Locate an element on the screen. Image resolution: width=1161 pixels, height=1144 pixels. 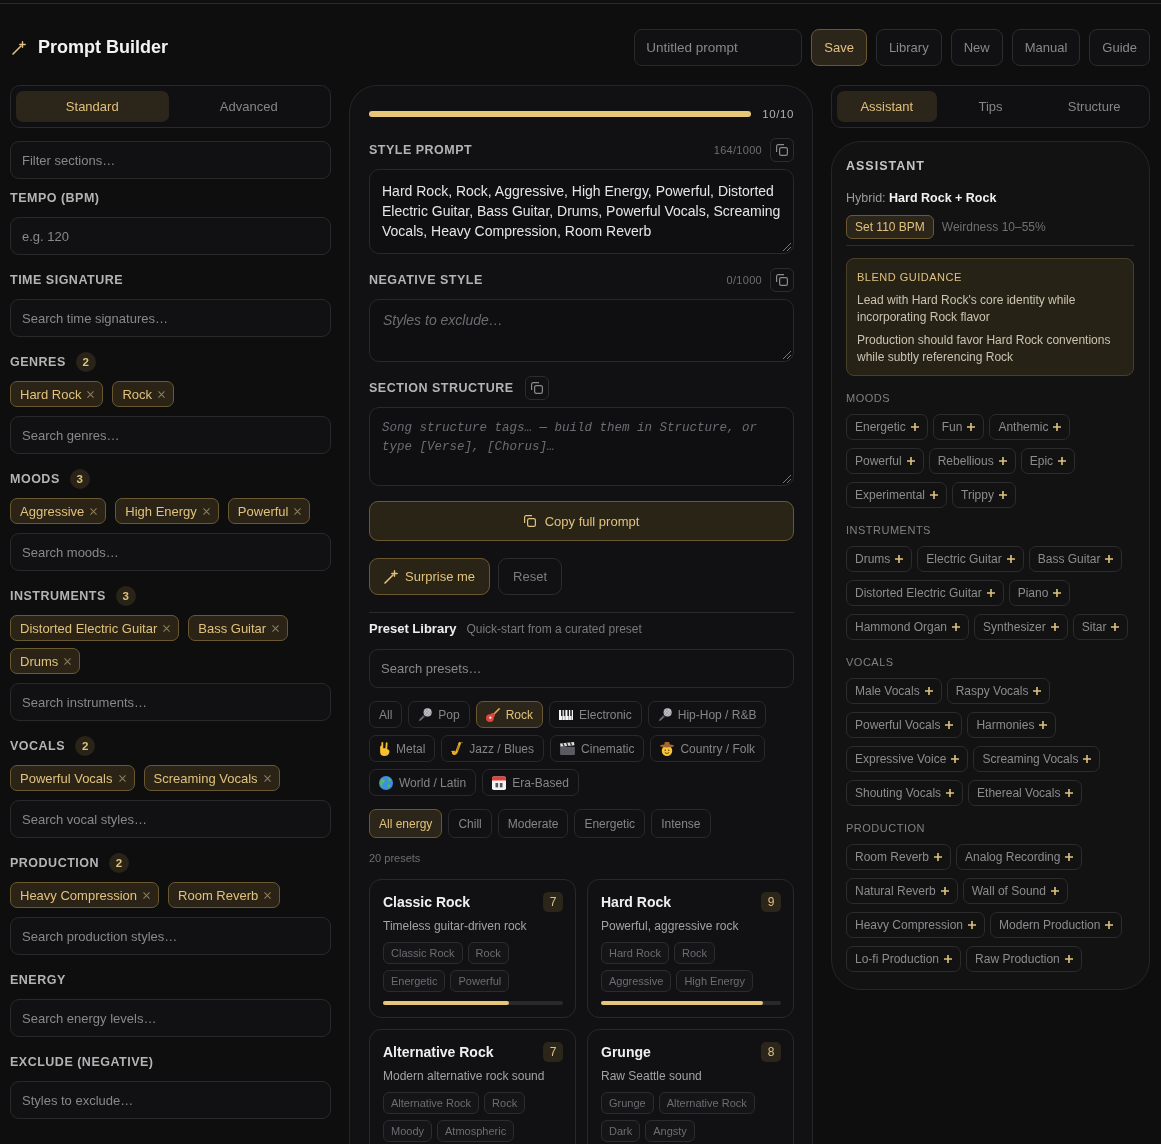
suggestion-chip: Synthesizer is located at coordinates (1021, 627).